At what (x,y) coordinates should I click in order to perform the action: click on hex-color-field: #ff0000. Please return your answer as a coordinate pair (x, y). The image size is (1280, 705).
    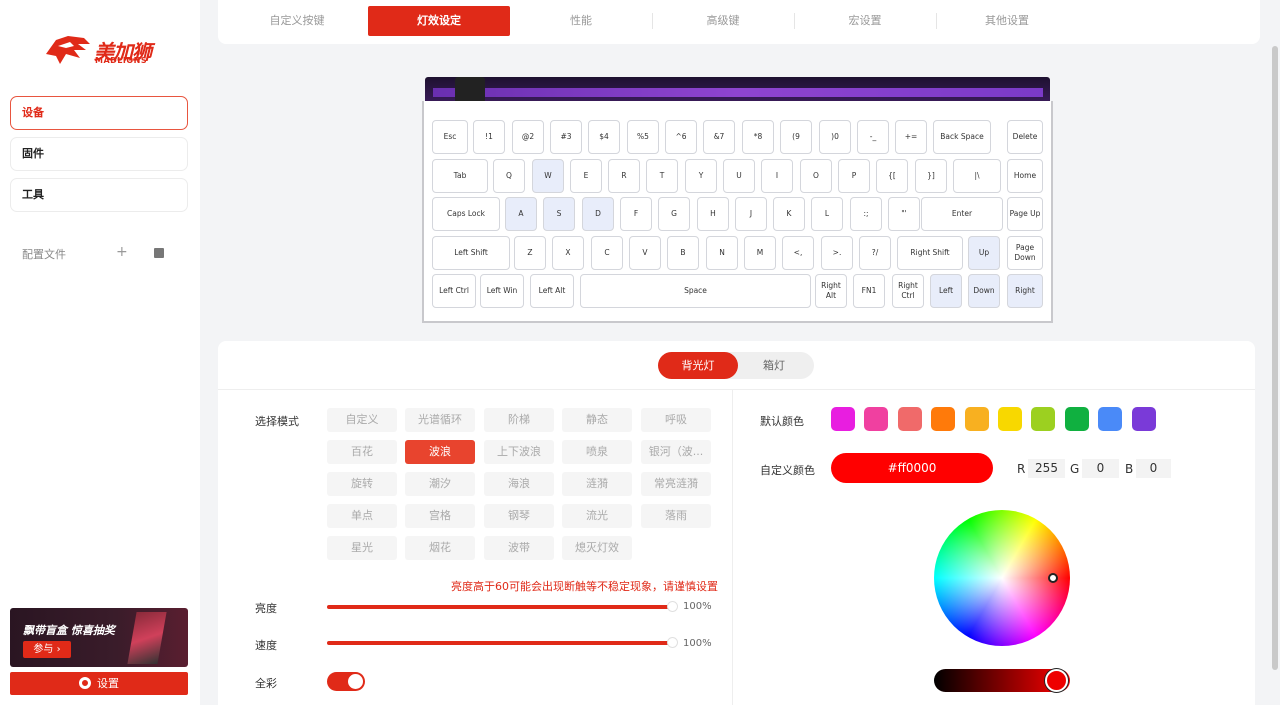
    Looking at the image, I should click on (912, 468).